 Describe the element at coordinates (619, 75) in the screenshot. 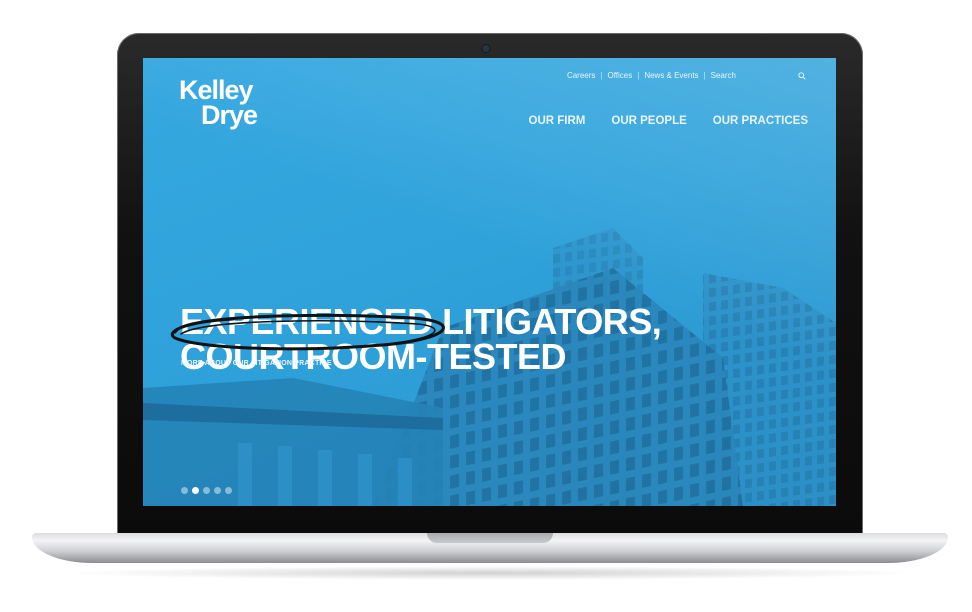

I see `utility-link-offices: Offices` at that location.